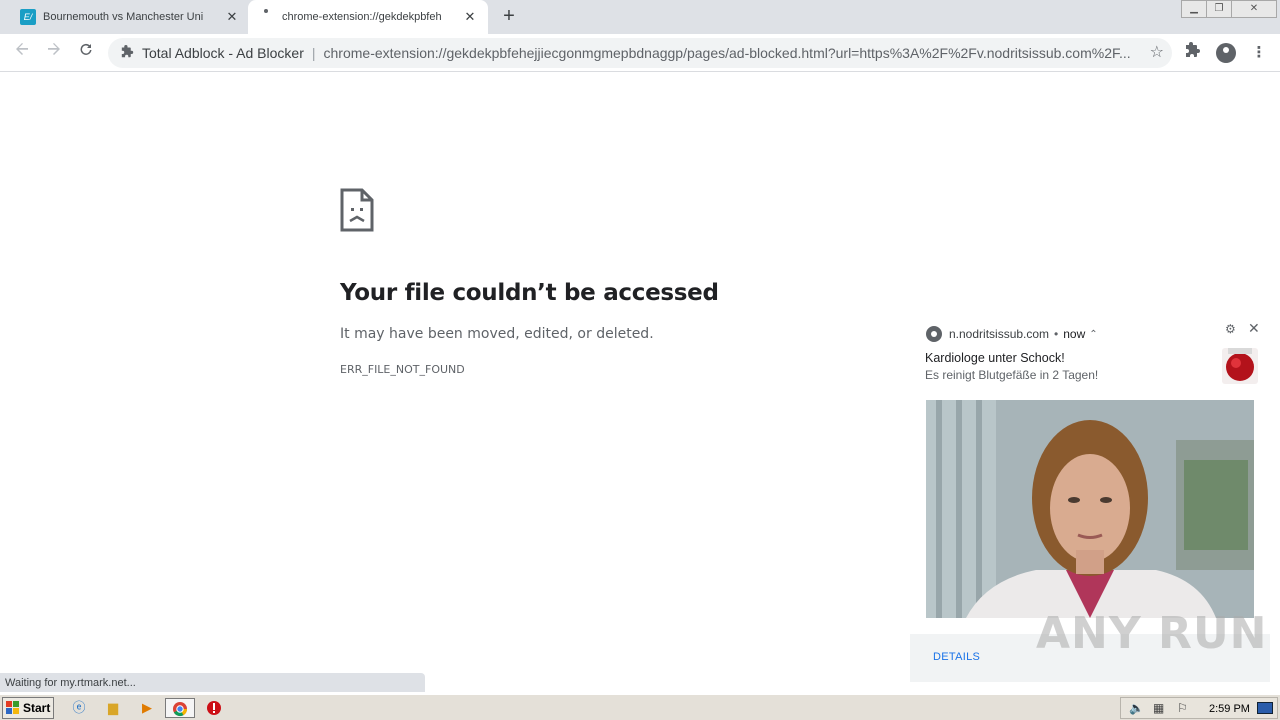  Describe the element at coordinates (79, 708) in the screenshot. I see `internet-explorer-icon: ⓔ` at that location.